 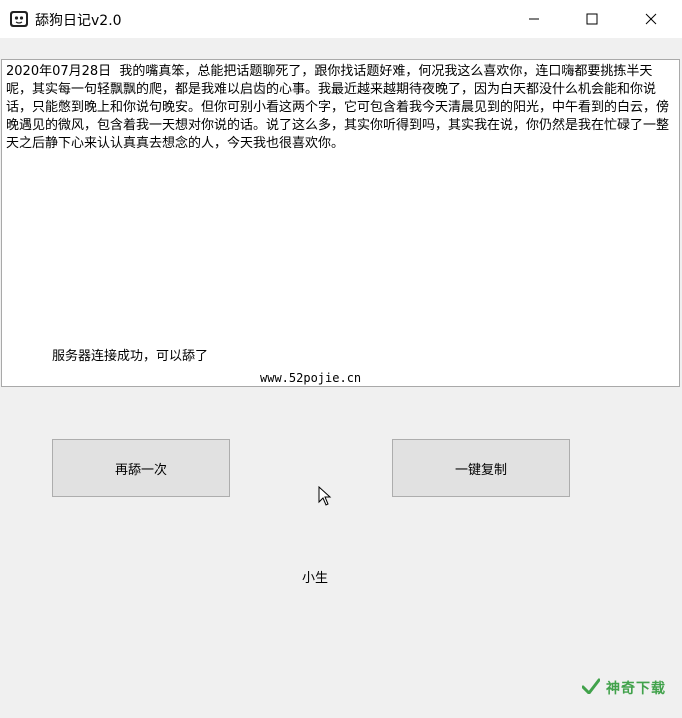 What do you see at coordinates (636, 689) in the screenshot?
I see `watermark-text: 神奇下载` at bounding box center [636, 689].